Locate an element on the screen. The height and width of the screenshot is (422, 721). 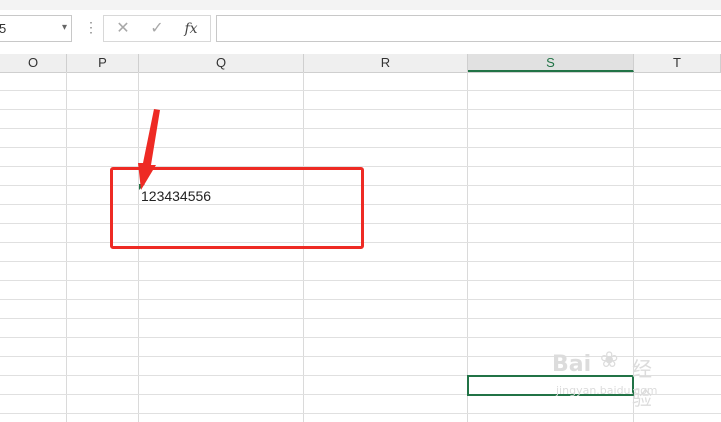
watermark-brand: Bai is located at coordinates (572, 364).